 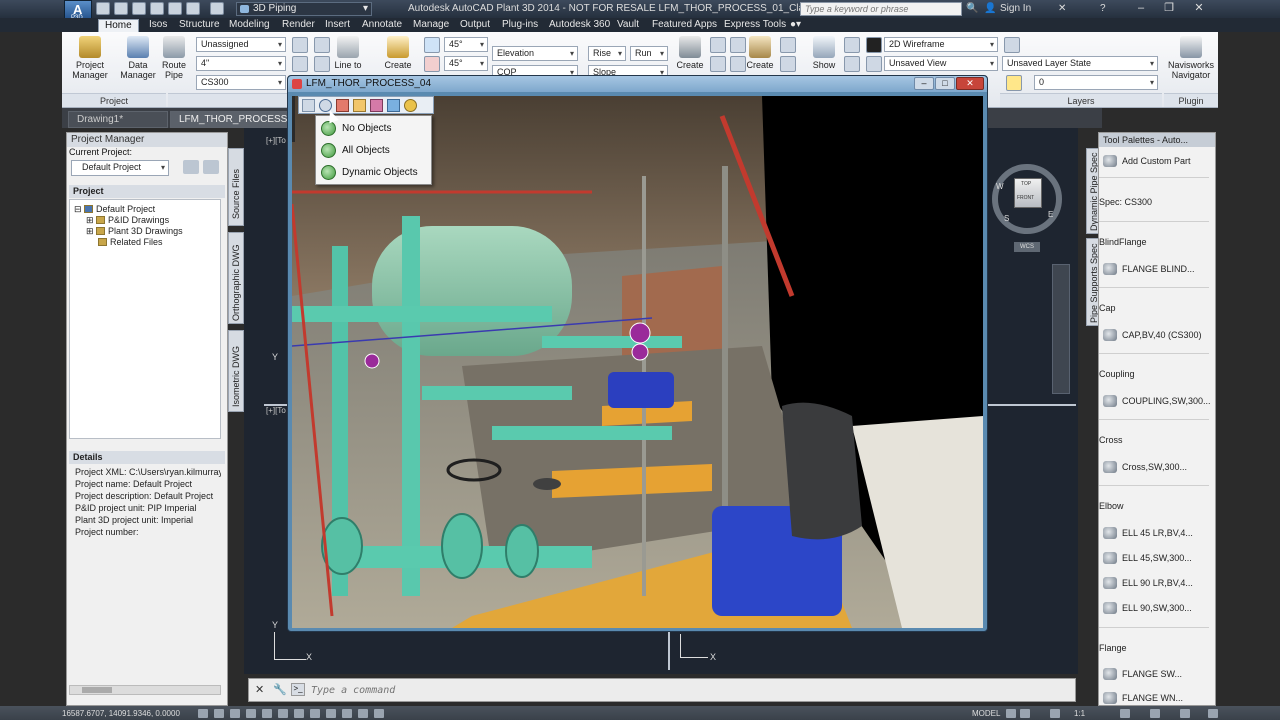 I want to click on doc-tab-drawing1: Drawing1*, so click(x=118, y=119).